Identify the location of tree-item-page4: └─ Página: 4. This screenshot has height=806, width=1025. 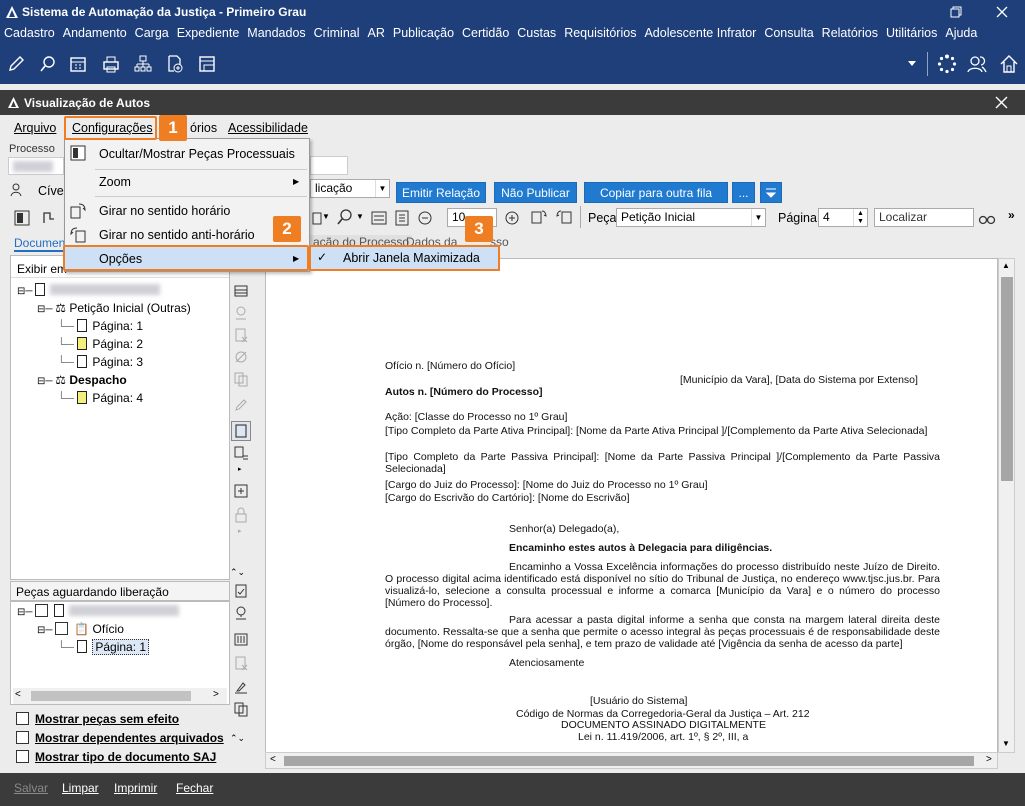
(100, 398).